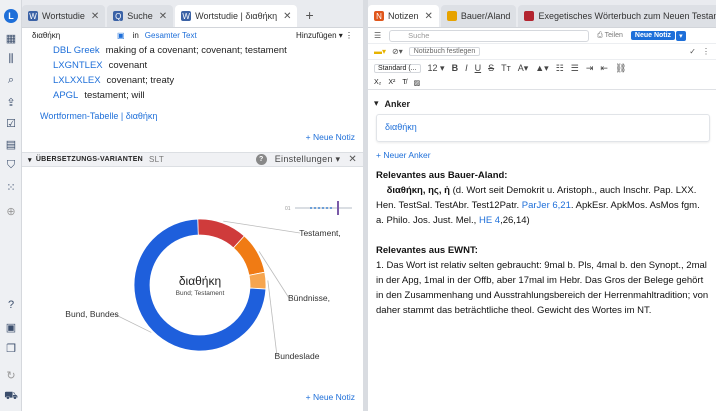  I want to click on subscript-icon: X₂, so click(377, 82).